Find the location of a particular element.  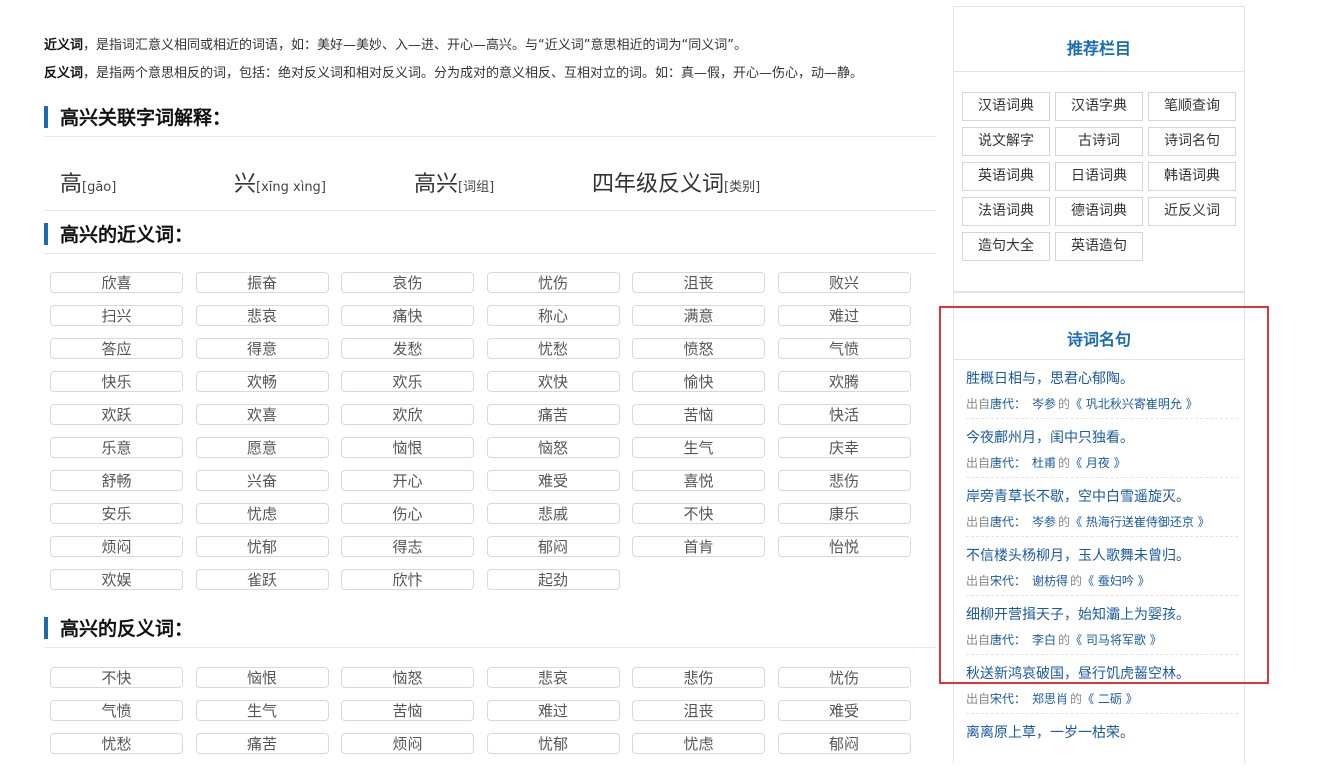

recommend-link: 英语造句 is located at coordinates (1099, 246).